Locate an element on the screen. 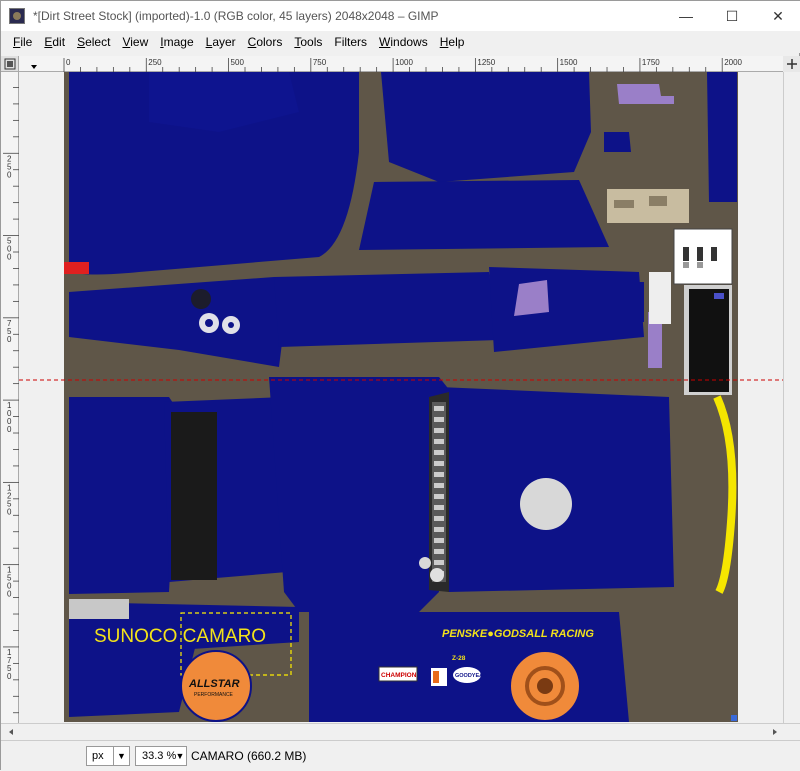 The image size is (800, 771). number-circle is located at coordinates (546, 504).